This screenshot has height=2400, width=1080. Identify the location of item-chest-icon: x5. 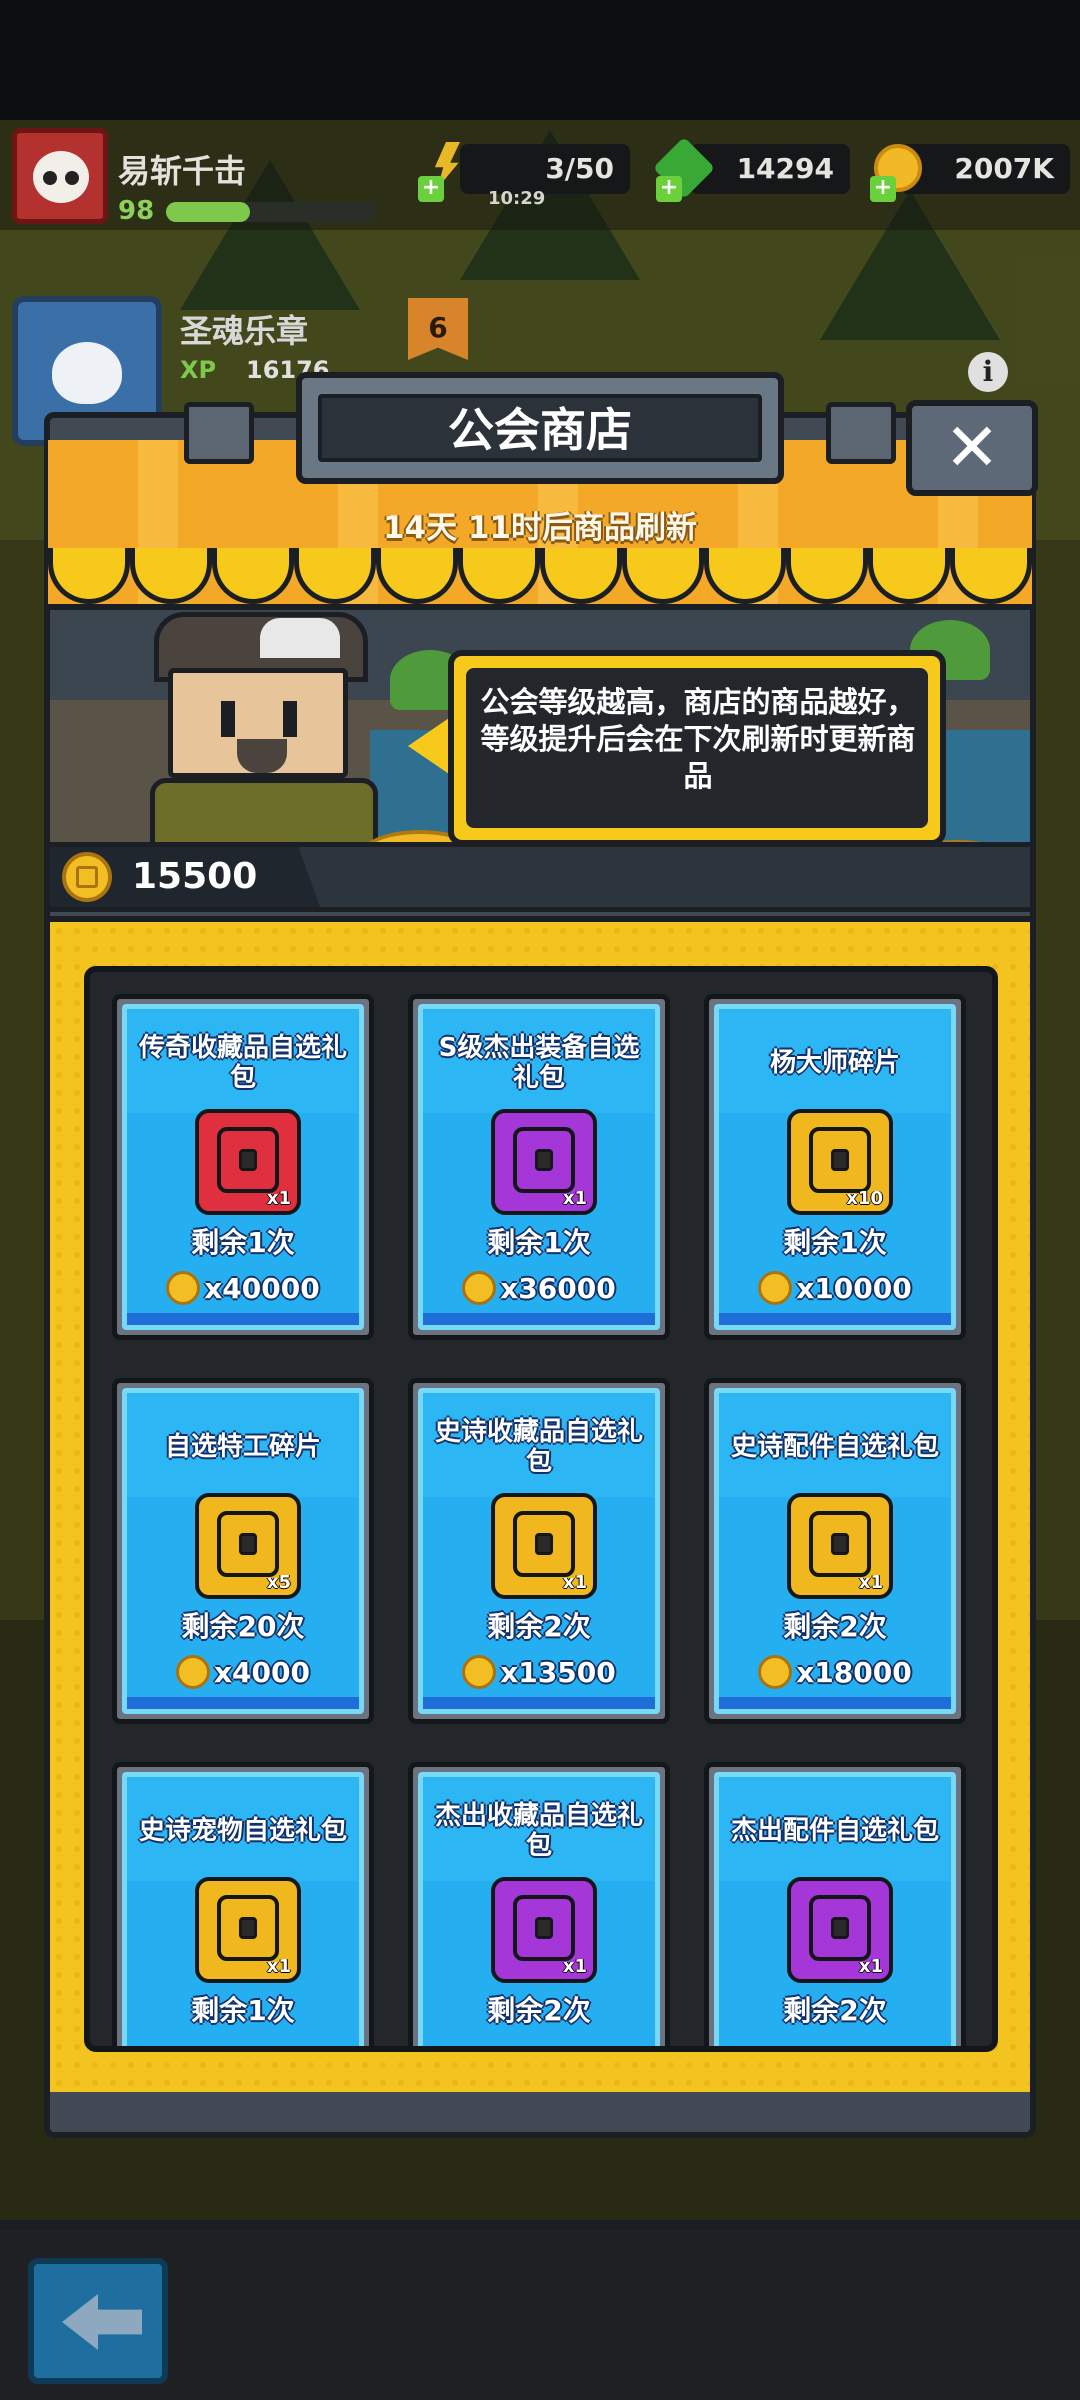
(248, 1546).